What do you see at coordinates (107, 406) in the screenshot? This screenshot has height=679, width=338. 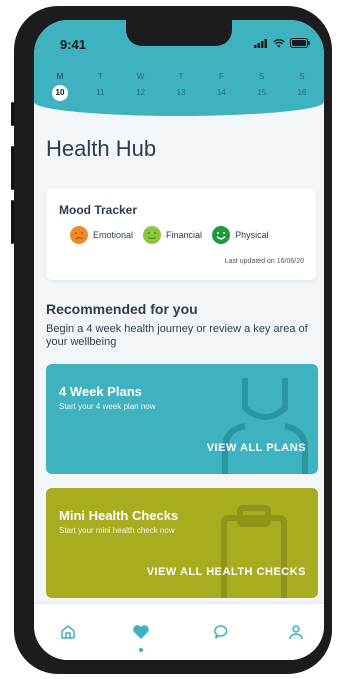 I see `plans-card-subtitle: Start your 4 week plan now` at bounding box center [107, 406].